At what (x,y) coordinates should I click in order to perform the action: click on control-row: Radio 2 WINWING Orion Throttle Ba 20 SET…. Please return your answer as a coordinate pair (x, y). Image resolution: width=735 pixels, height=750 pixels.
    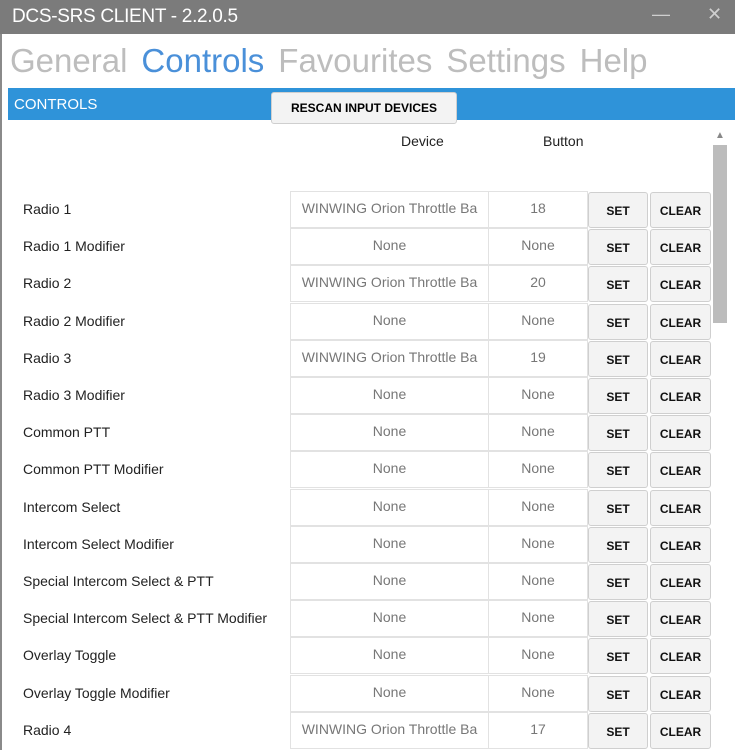
    Looking at the image, I should click on (356, 284).